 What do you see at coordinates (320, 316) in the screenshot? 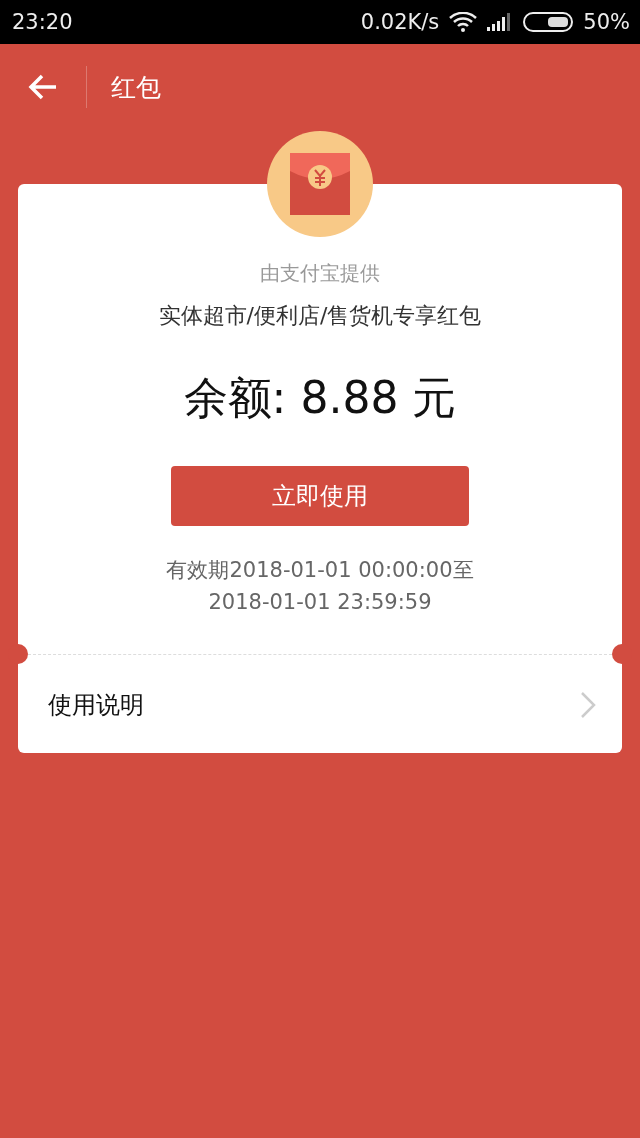
I see `offer-subtitle: 实体超市/便利店/售货机专享红包` at bounding box center [320, 316].